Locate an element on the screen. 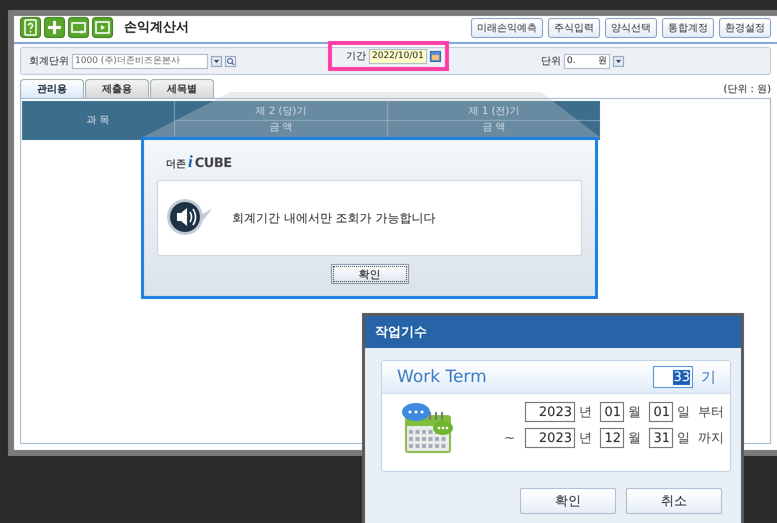 This screenshot has width=777, height=523. action-button: 양식선택 is located at coordinates (631, 28).